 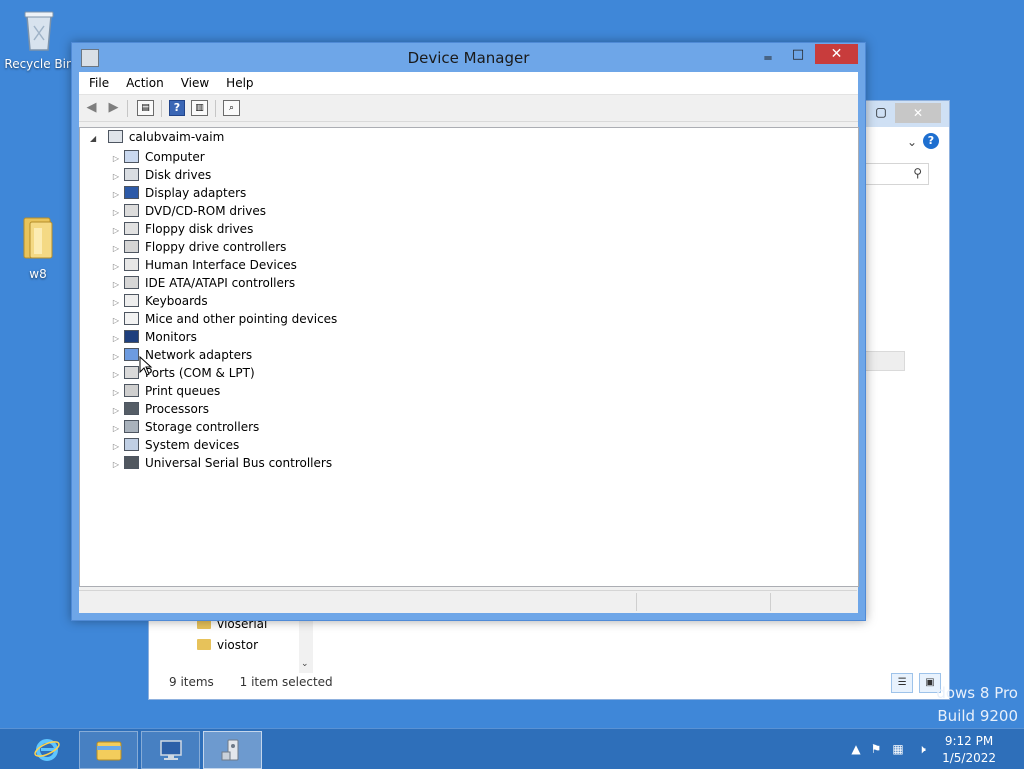 What do you see at coordinates (206, 211) in the screenshot?
I see `device-category-label: DVD/CD-ROM drives` at bounding box center [206, 211].